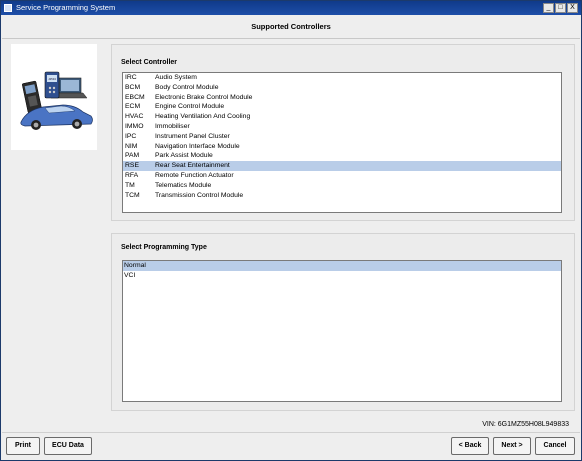 The image size is (582, 461). I want to click on list-item: IPC Instrument Panel Cluster, so click(342, 137).